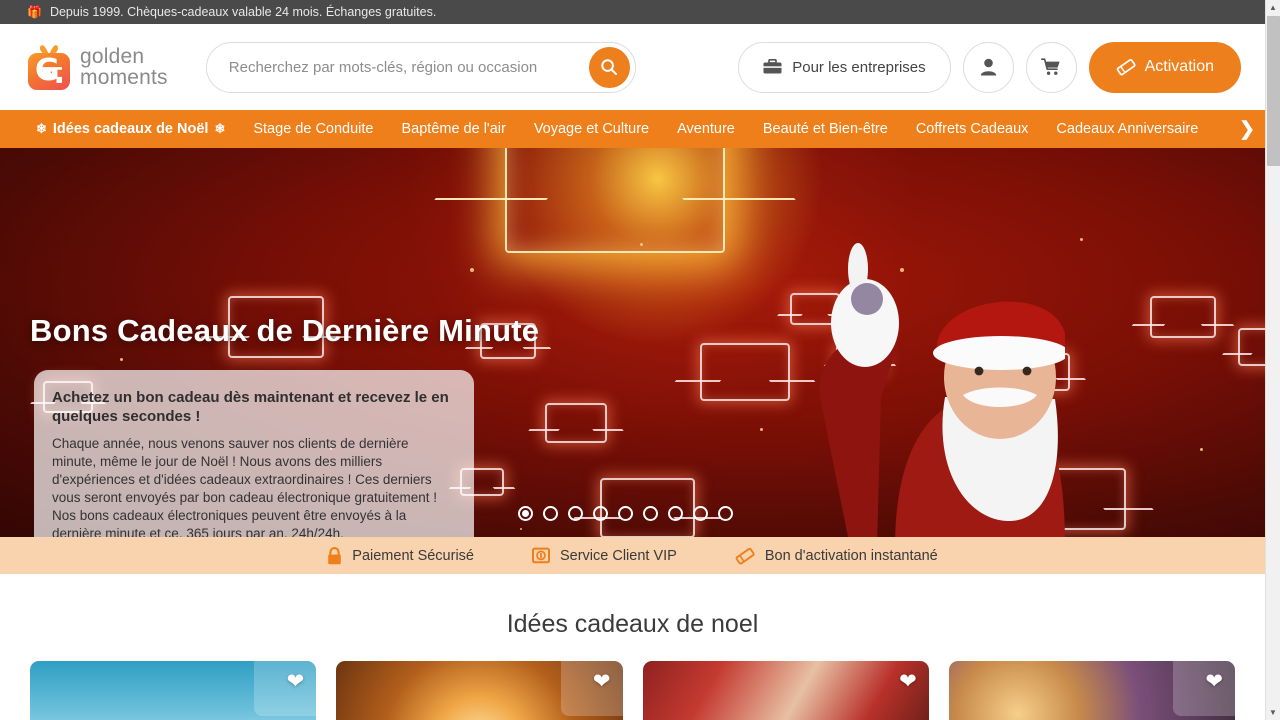 Image resolution: width=1280 pixels, height=720 pixels. I want to click on shopping-cart-icon, so click(1050, 66).